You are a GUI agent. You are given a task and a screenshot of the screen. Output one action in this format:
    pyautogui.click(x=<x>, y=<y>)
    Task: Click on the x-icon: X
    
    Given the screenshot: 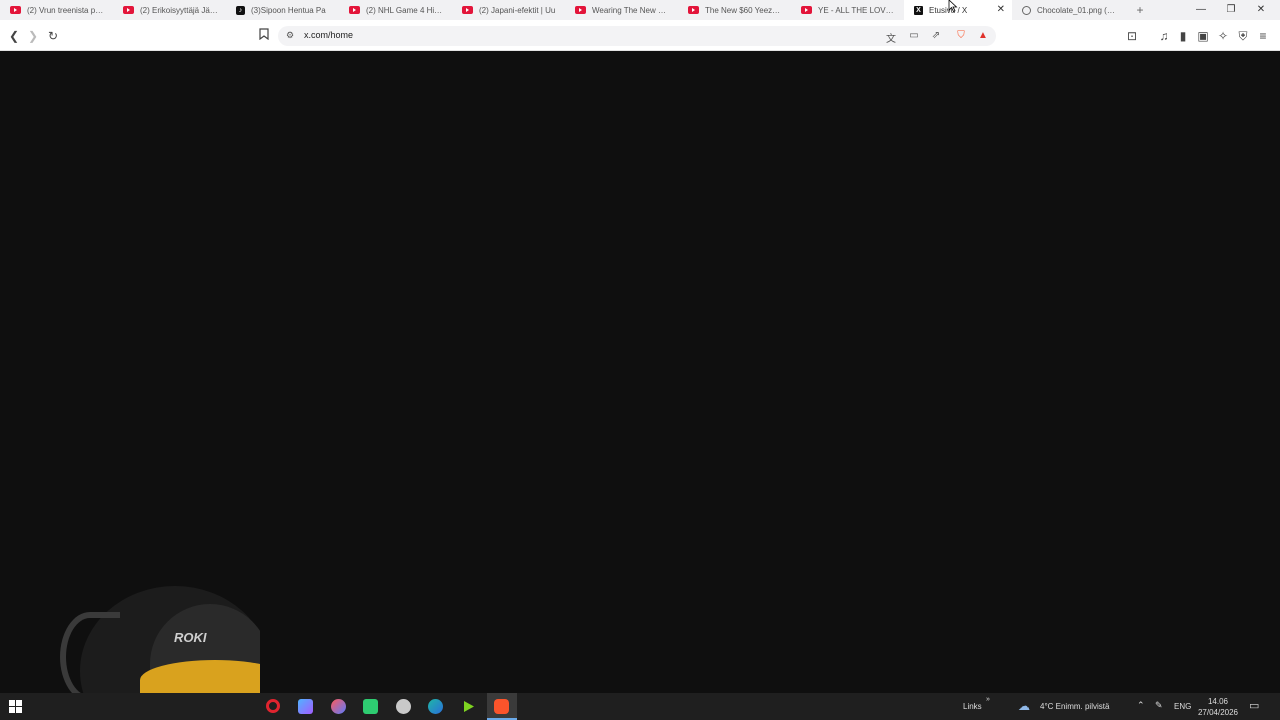 What is the action you would take?
    pyautogui.click(x=918, y=10)
    